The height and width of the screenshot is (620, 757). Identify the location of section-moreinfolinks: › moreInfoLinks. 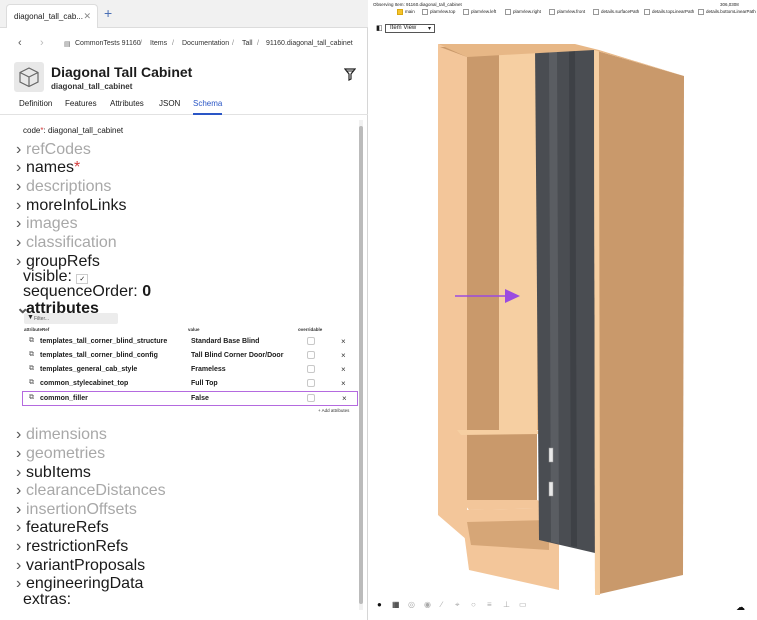
(71, 206).